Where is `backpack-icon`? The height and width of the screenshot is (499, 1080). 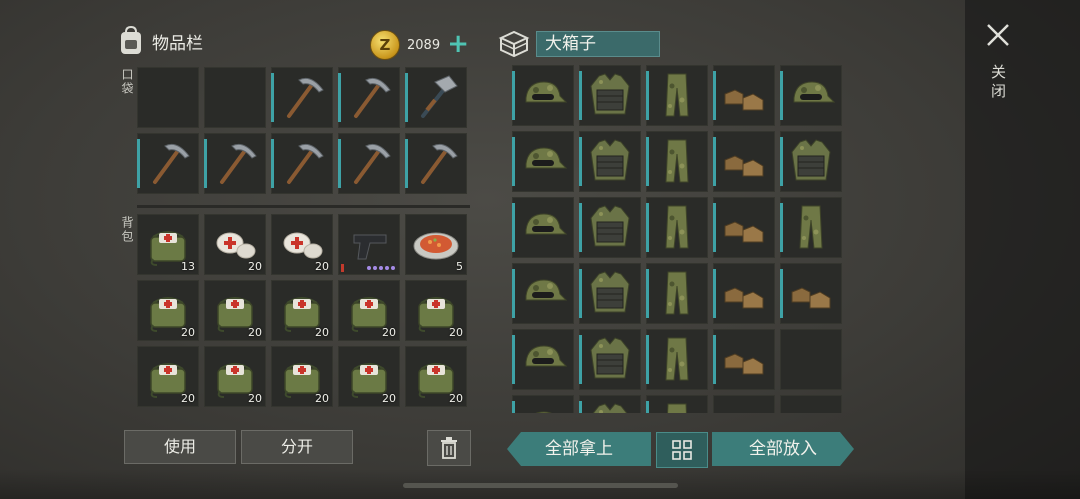
backpack-icon is located at coordinates (131, 40).